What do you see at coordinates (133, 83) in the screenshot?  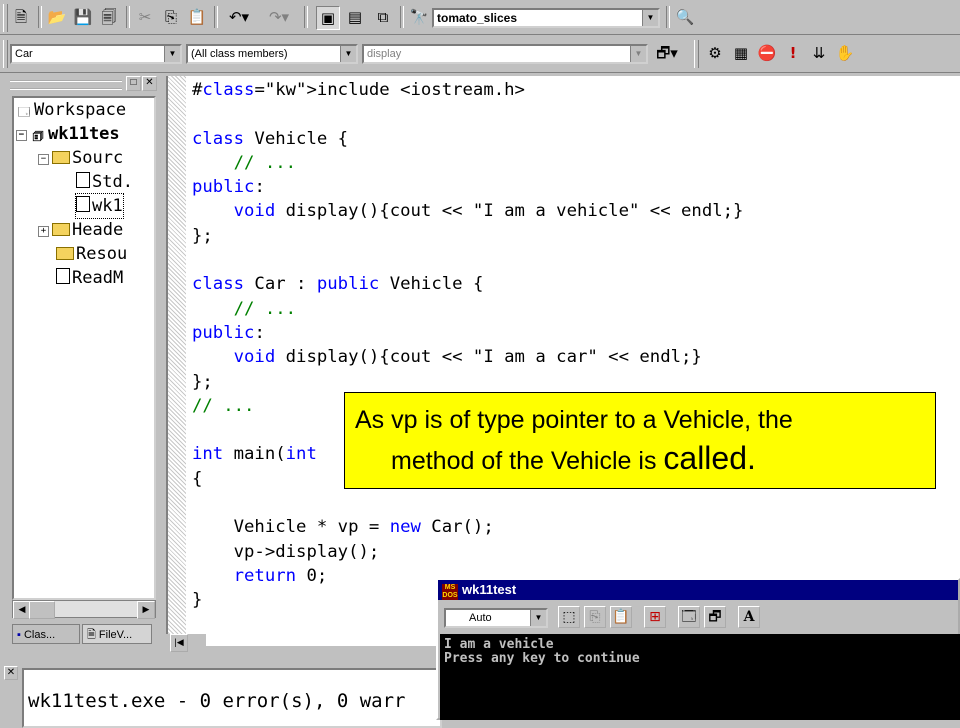 I see `maximize-icon: □` at bounding box center [133, 83].